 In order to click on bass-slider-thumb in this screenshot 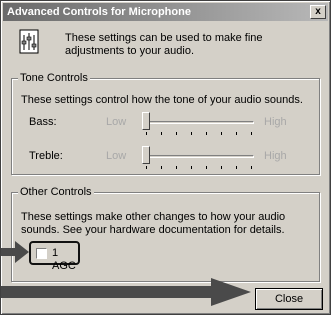, I will do `click(146, 121)`.